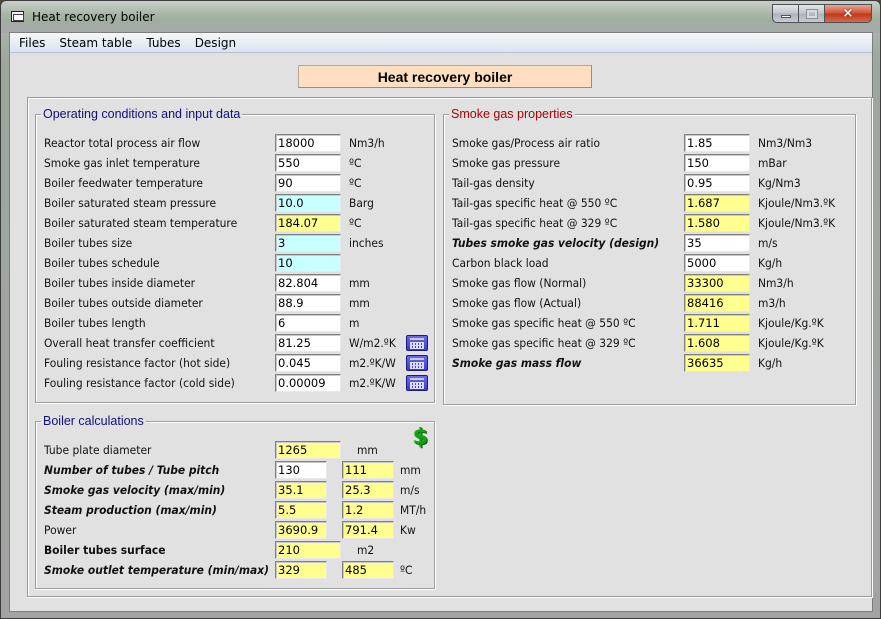 The width and height of the screenshot is (881, 619). Describe the element at coordinates (239, 510) in the screenshot. I see `calc-row-steam-production-max-min: Steam production (max/min) MT/h` at that location.